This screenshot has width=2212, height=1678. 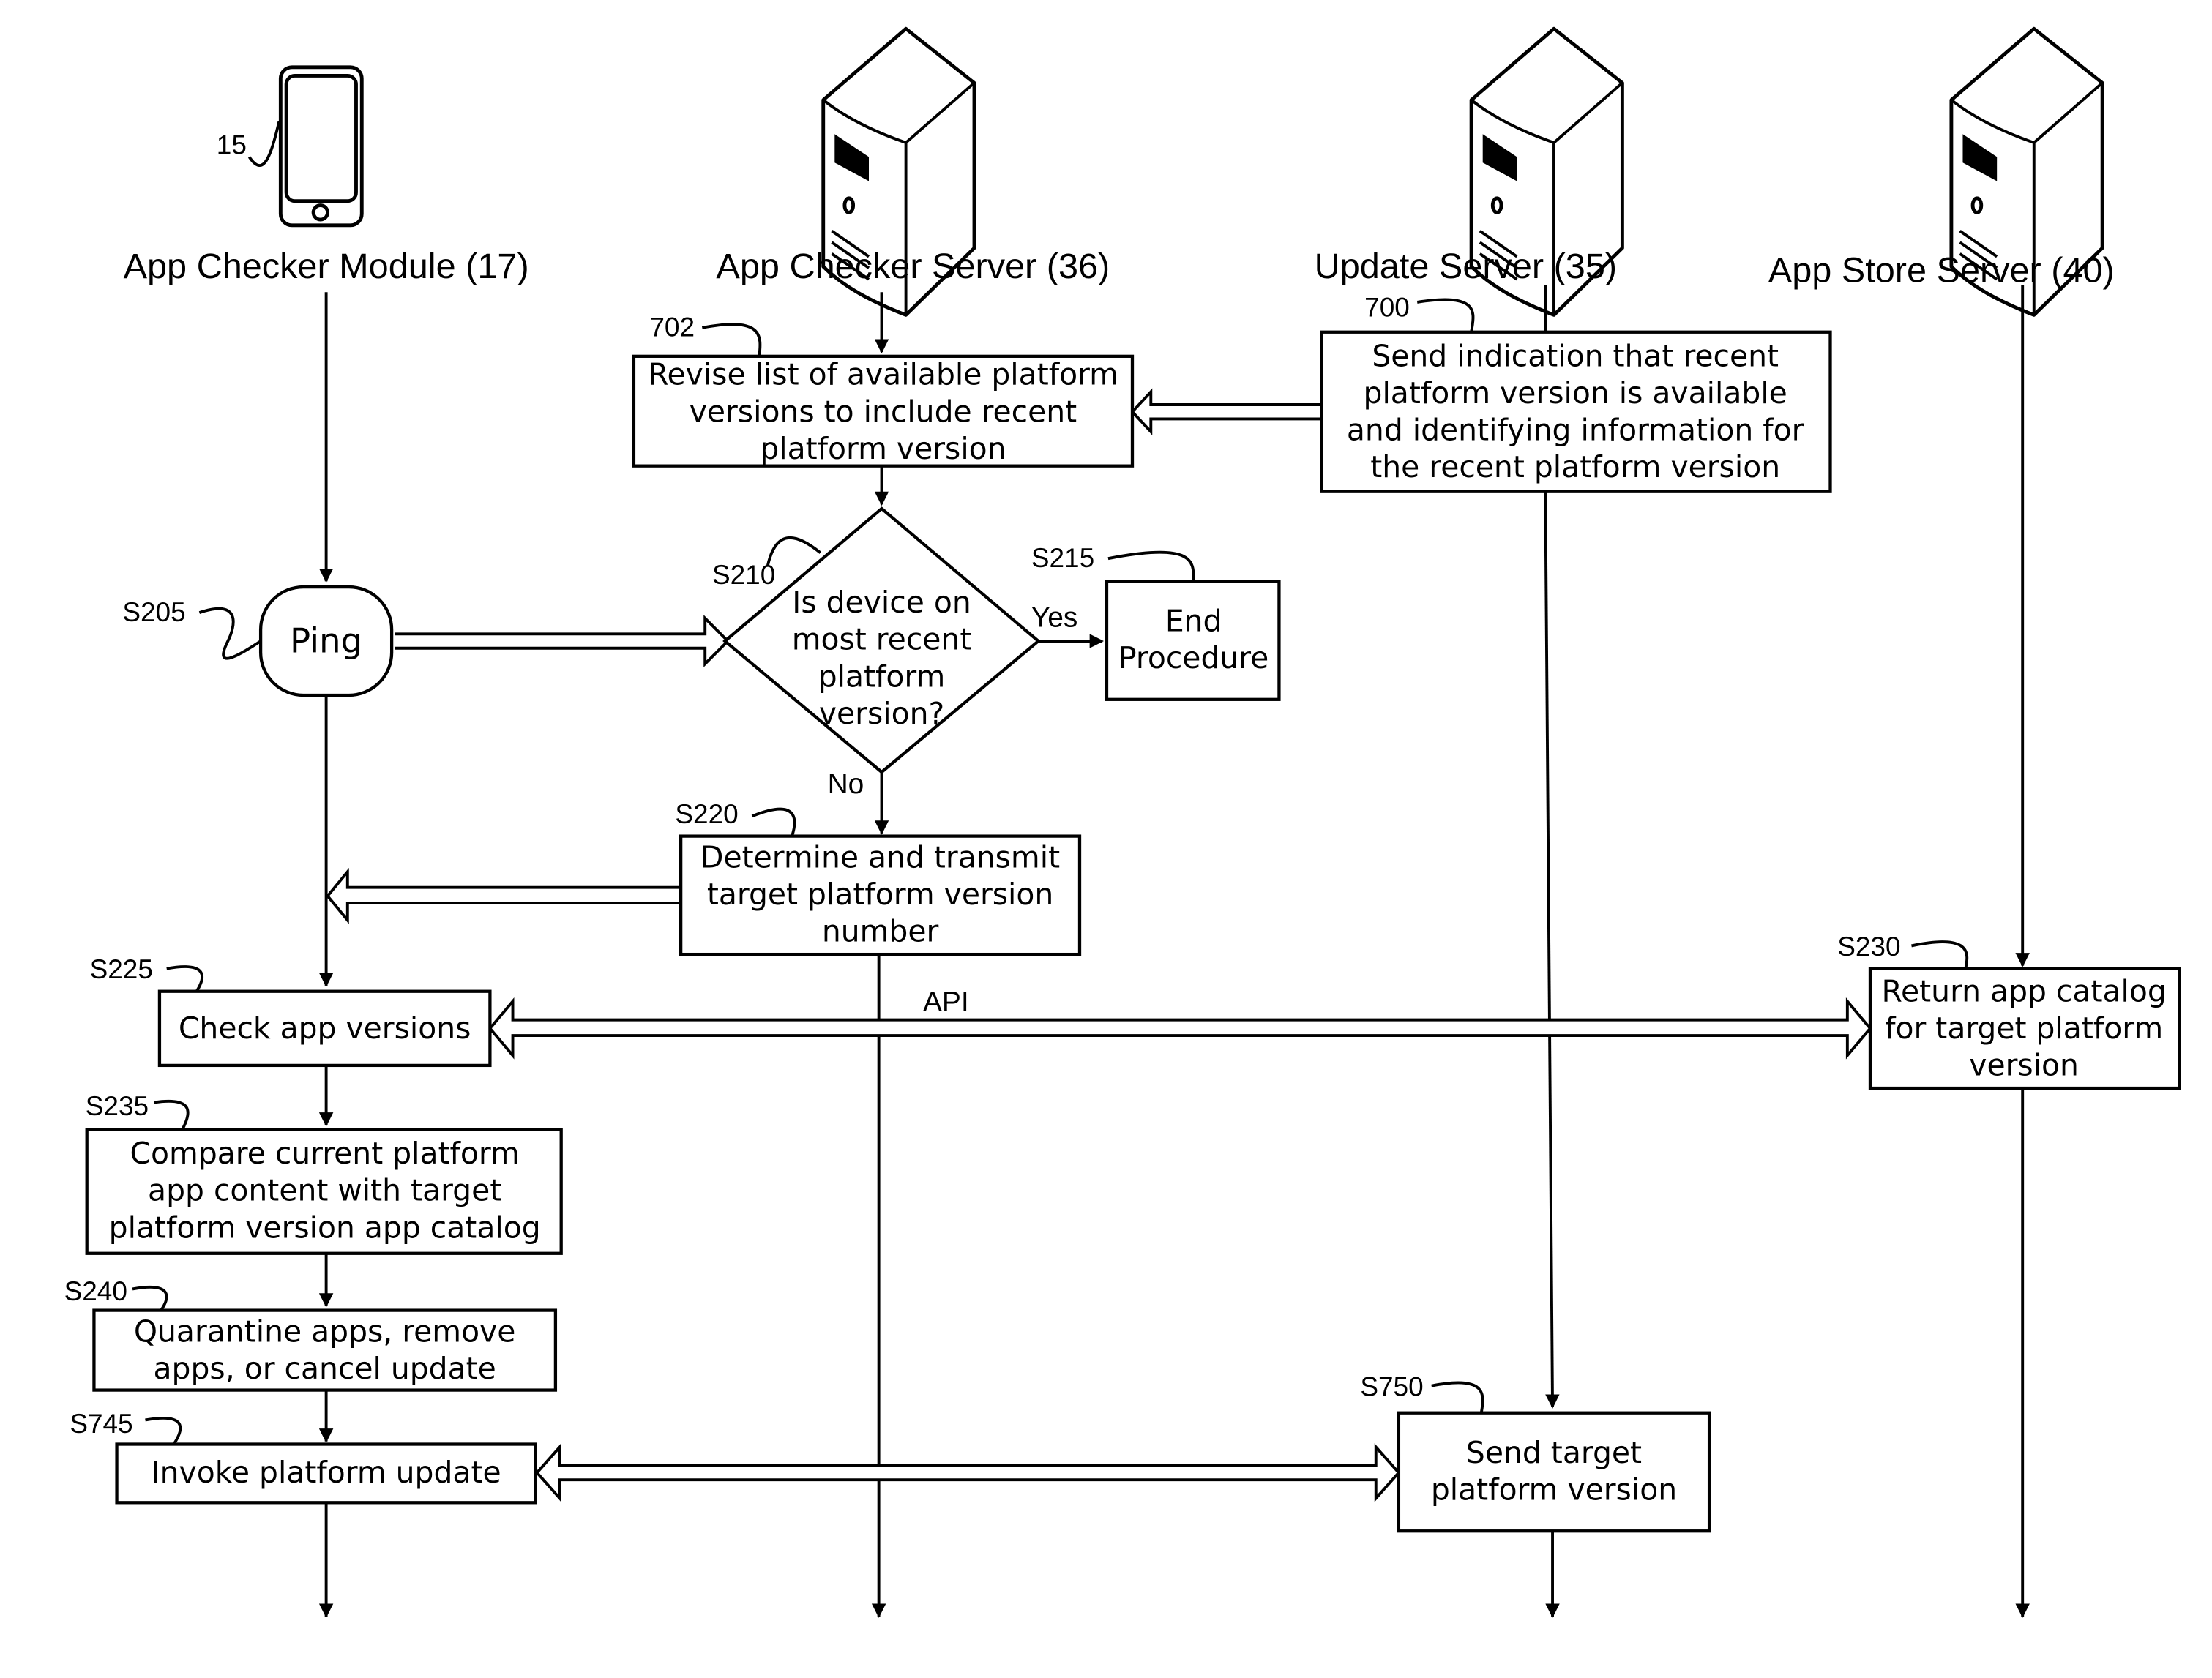 I want to click on ref-label: 15, so click(x=232, y=145).